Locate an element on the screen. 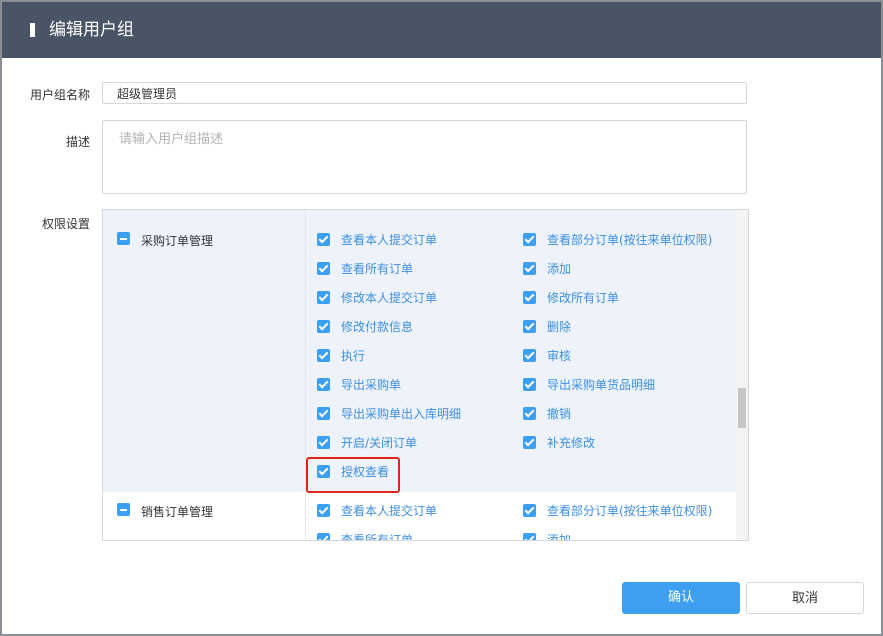  permission-label: 执行 is located at coordinates (353, 356).